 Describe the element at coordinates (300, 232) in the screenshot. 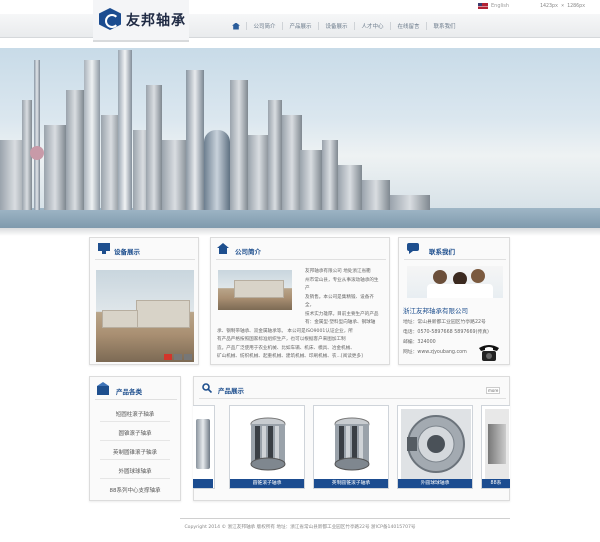

I see `banner-shadow` at that location.